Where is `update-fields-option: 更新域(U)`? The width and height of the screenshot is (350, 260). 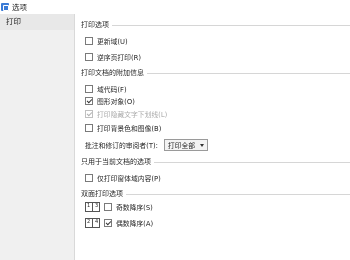 update-fields-option: 更新域(U) is located at coordinates (106, 41).